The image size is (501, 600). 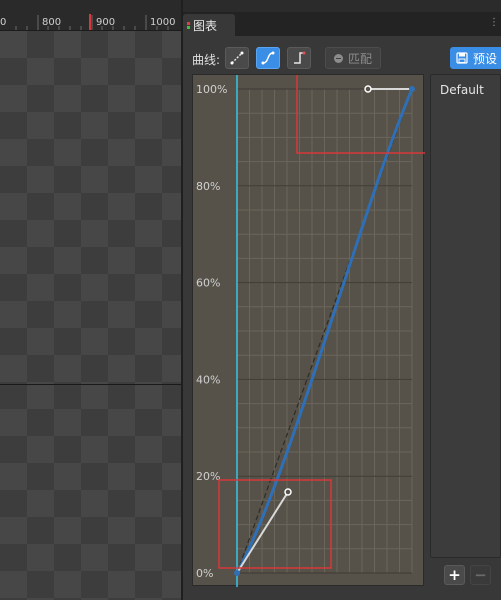 I want to click on tab-graph: 图表, so click(x=209, y=25).